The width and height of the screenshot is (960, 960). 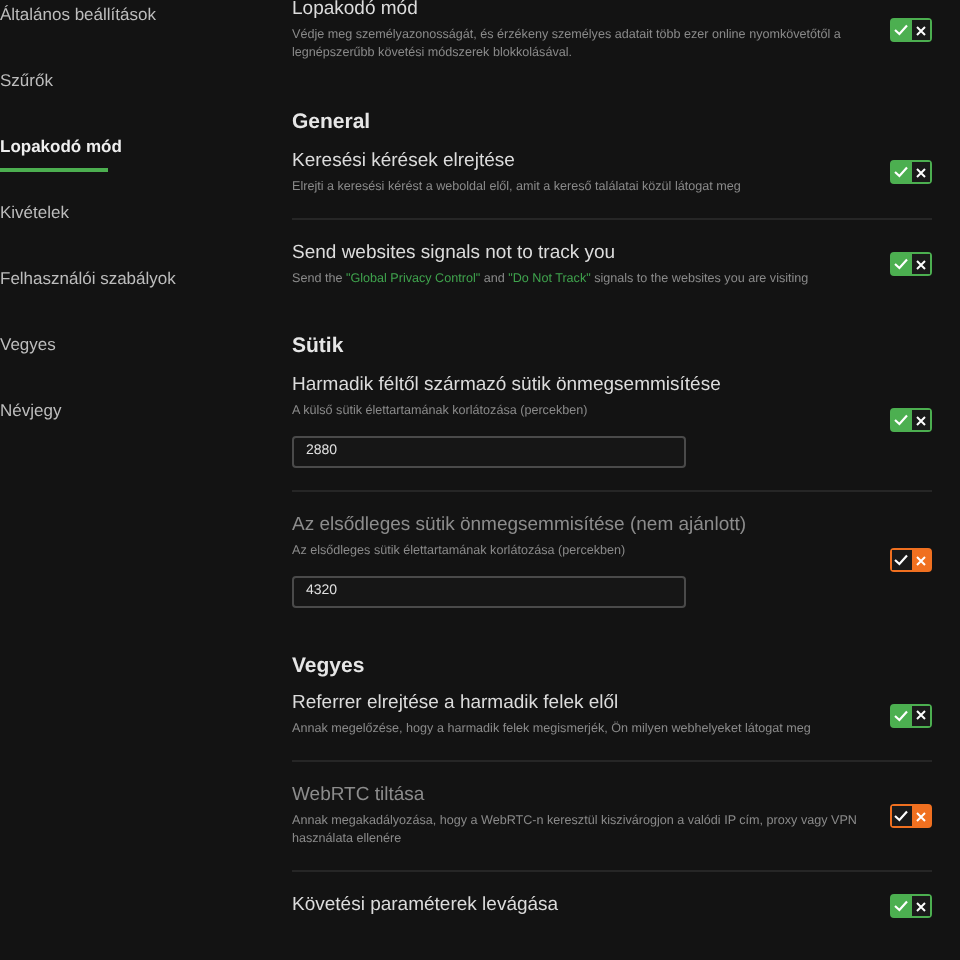 I want to click on sidebar-item: Kivételek, so click(x=34, y=213).